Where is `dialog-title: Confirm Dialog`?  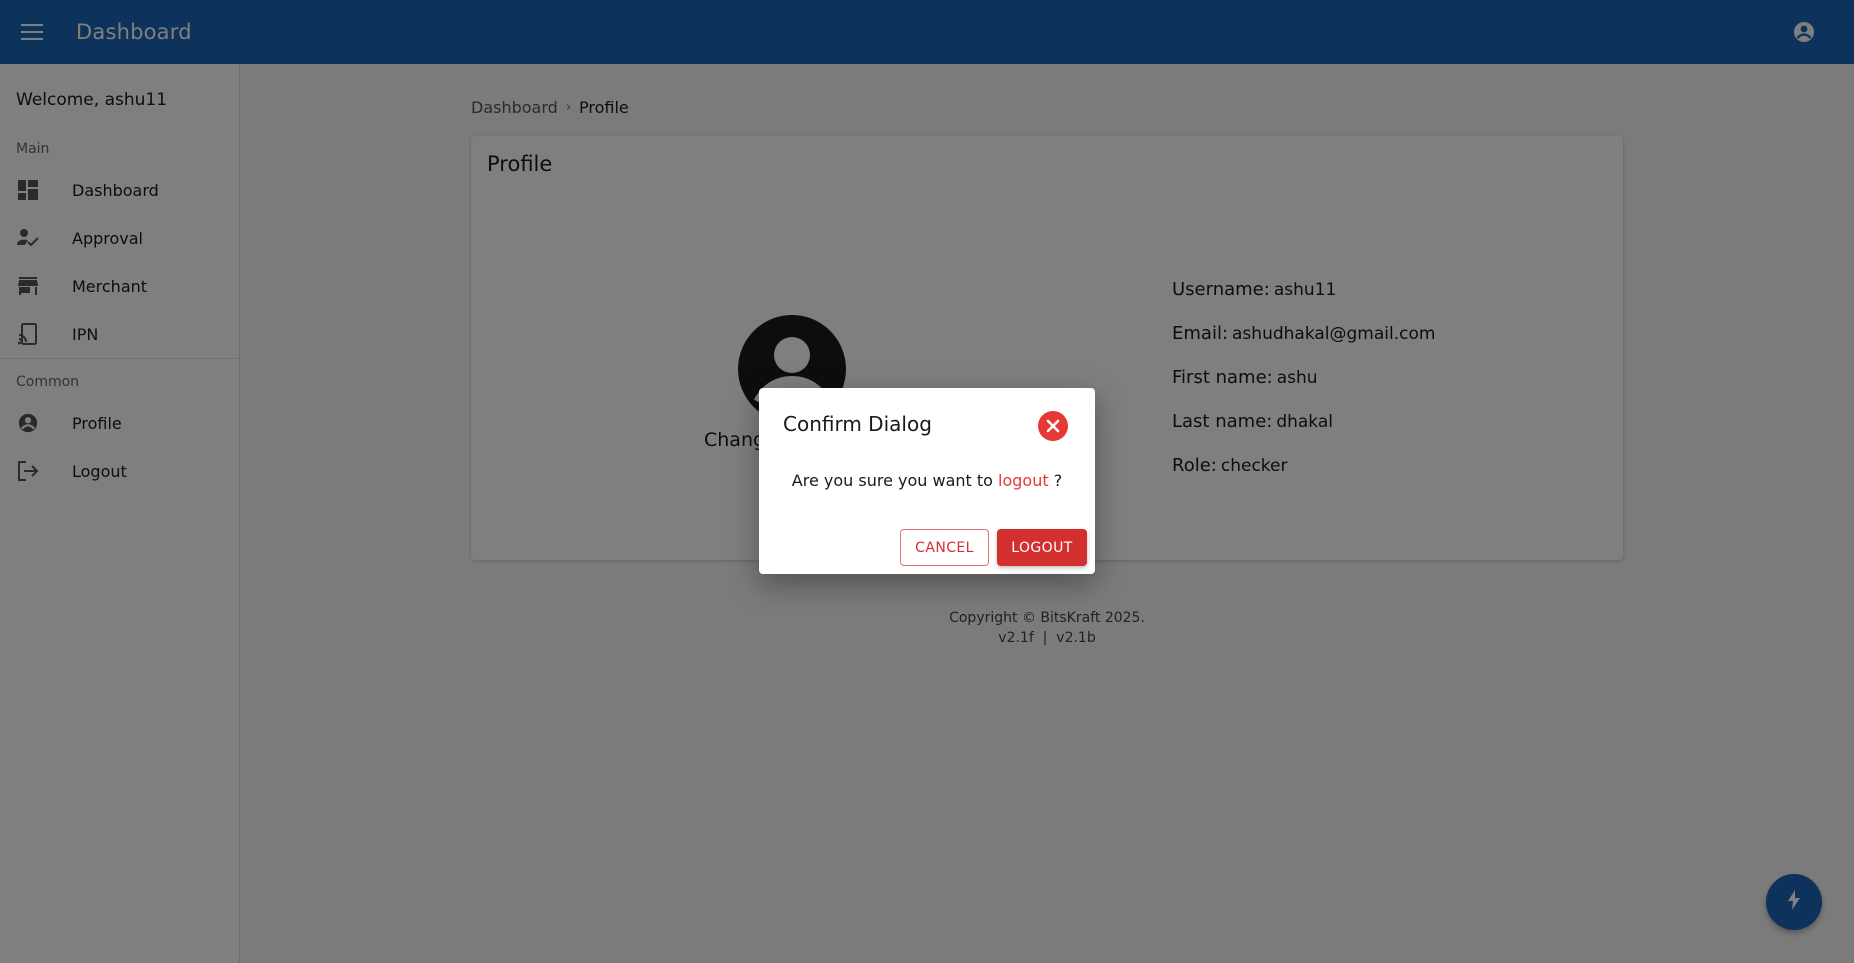 dialog-title: Confirm Dialog is located at coordinates (857, 424).